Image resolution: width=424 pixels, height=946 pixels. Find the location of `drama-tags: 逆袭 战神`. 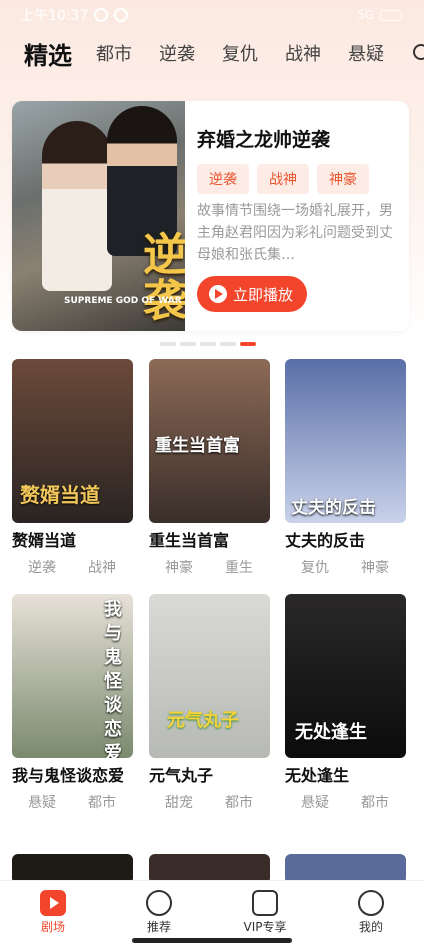

drama-tags: 逆袭 战神 is located at coordinates (72, 567).